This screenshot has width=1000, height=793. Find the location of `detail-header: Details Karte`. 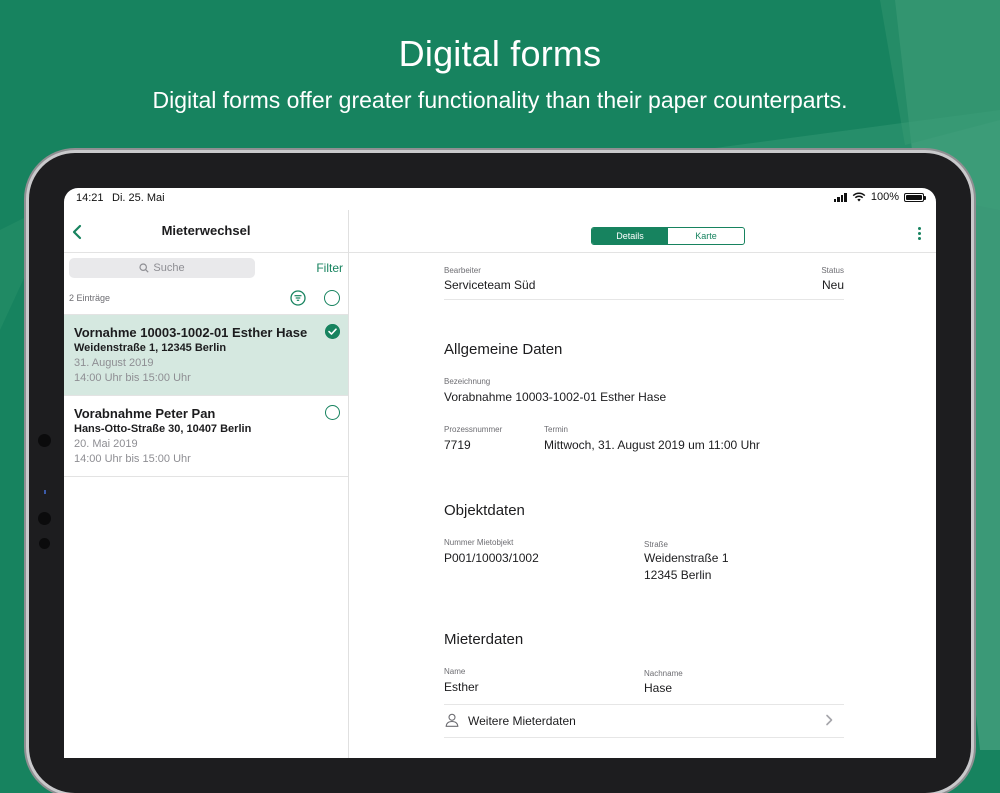

detail-header: Details Karte is located at coordinates (642, 231).